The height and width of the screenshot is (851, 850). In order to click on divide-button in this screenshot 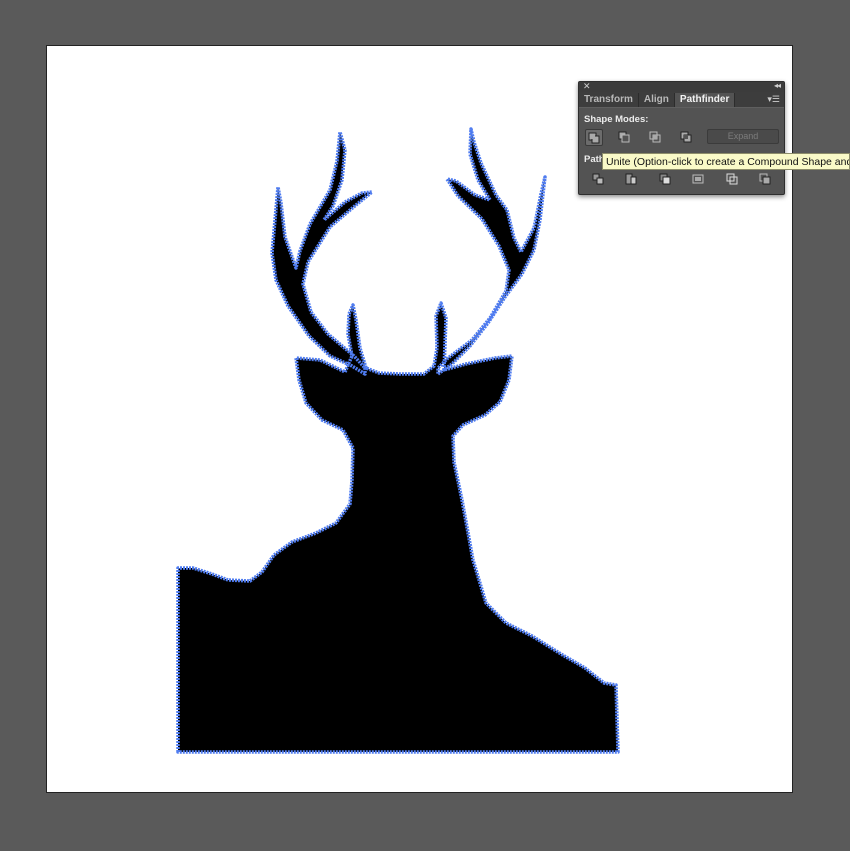, I will do `click(599, 179)`.